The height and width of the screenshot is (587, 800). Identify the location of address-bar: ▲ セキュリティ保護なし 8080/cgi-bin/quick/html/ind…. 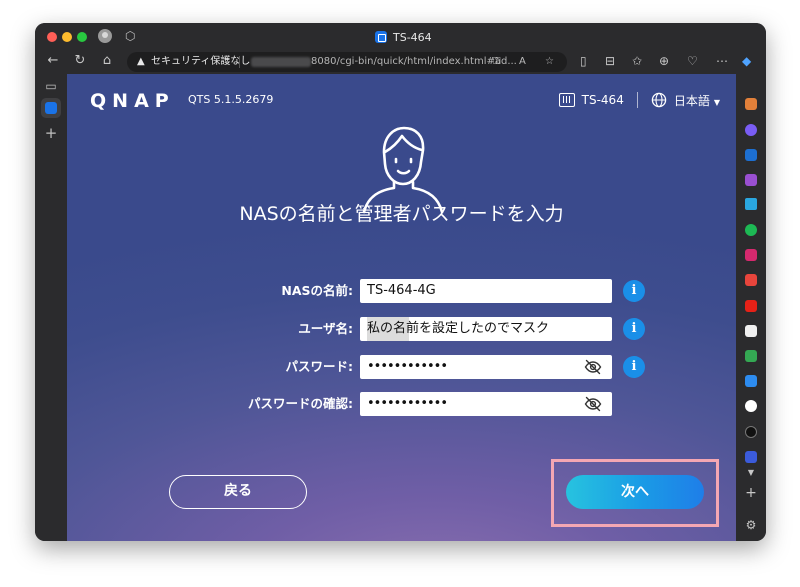
(347, 62).